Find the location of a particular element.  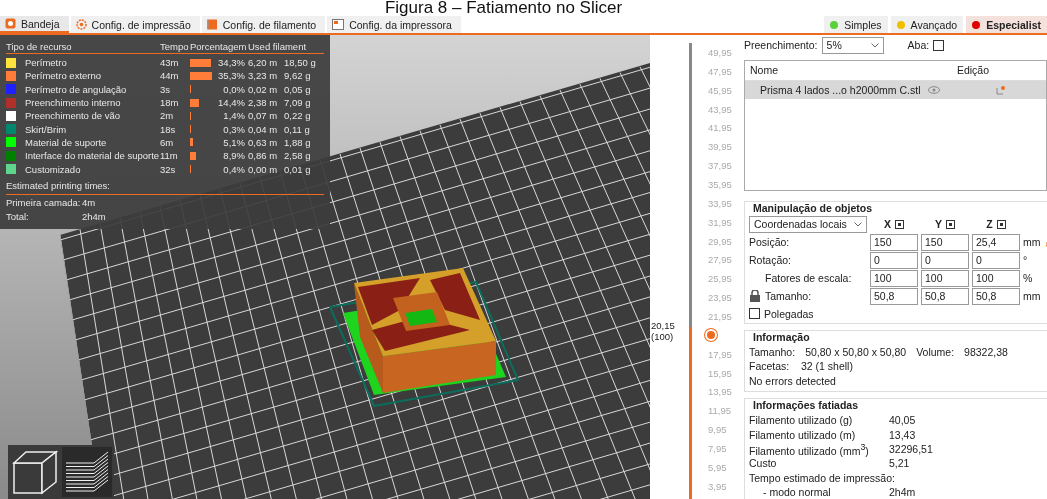

section-title: Estimated printing times: is located at coordinates (58, 186).